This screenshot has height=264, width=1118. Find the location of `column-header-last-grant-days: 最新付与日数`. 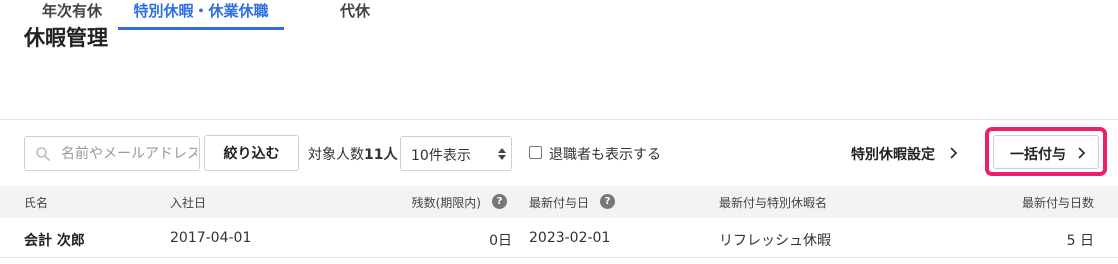

column-header-last-grant-days: 最新付与日数 is located at coordinates (1057, 203).